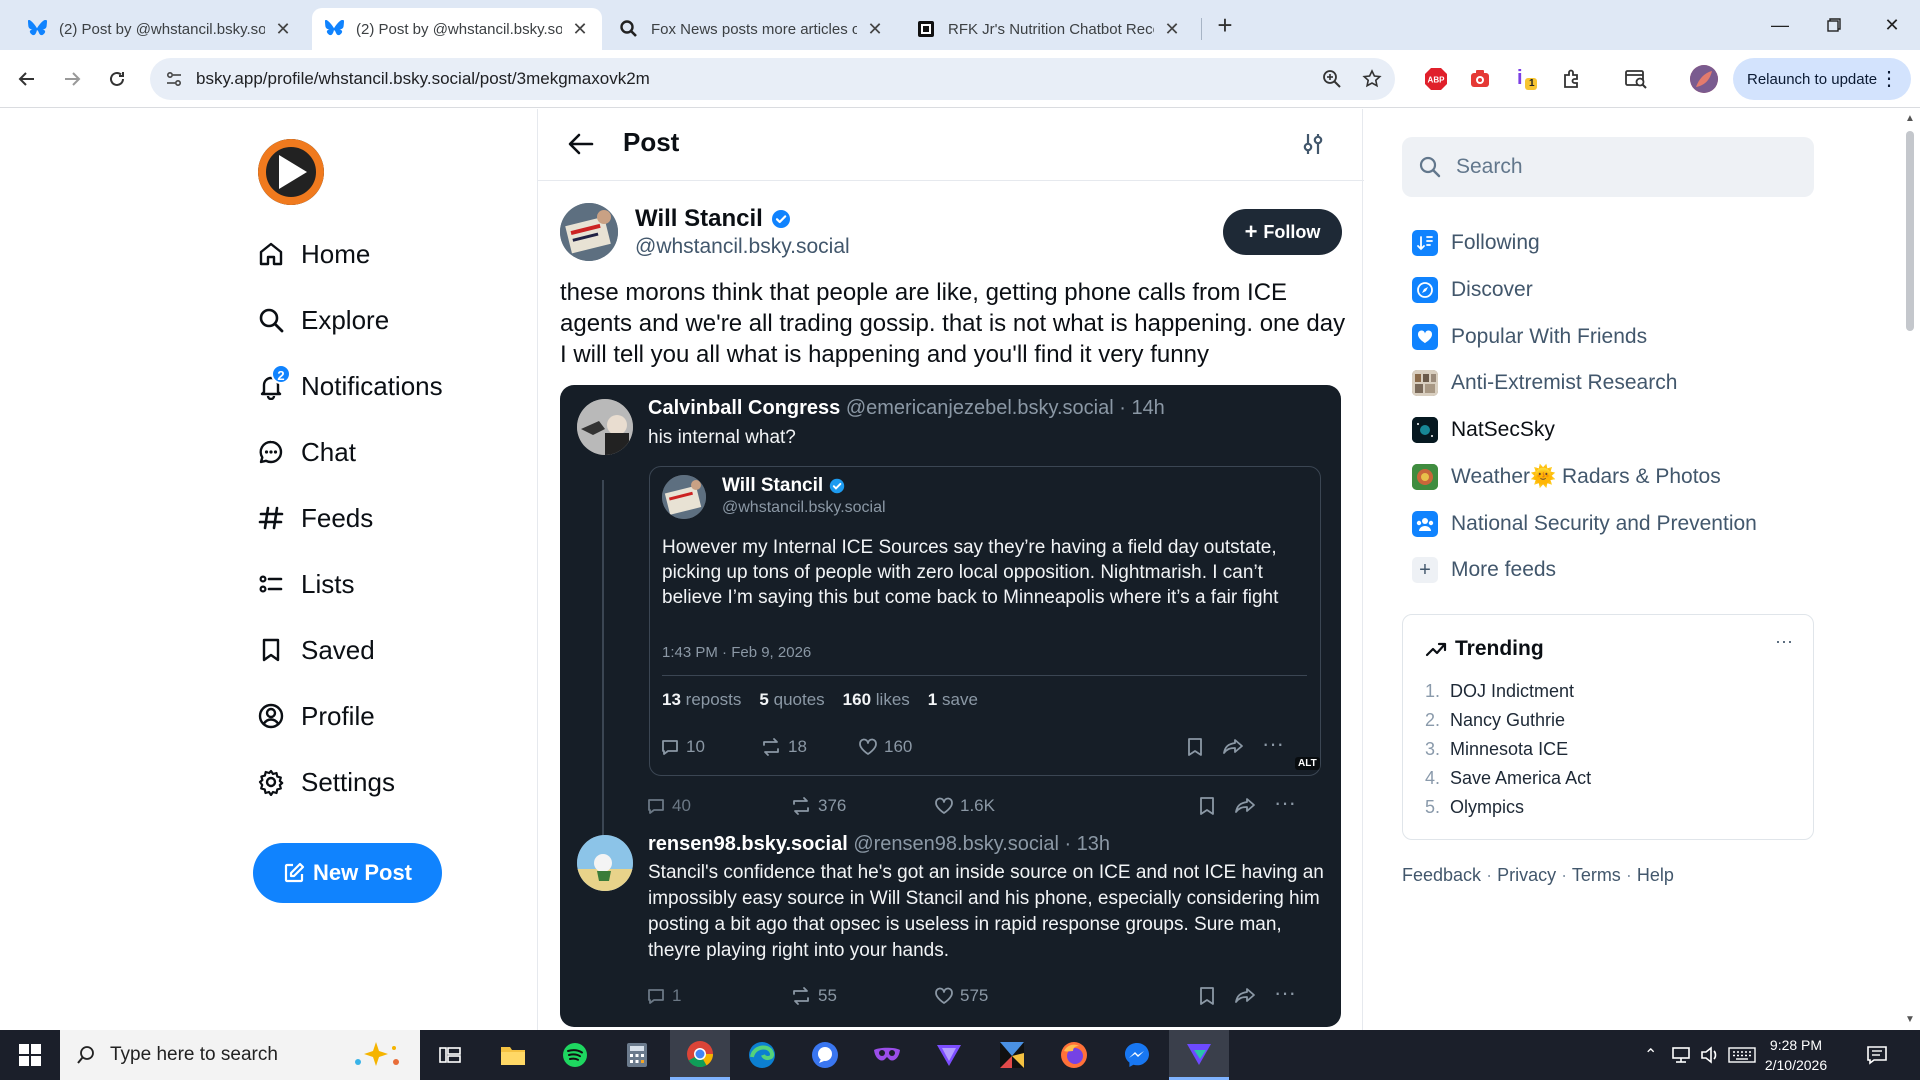  Describe the element at coordinates (1425, 383) in the screenshot. I see `research-feed-icon` at that location.